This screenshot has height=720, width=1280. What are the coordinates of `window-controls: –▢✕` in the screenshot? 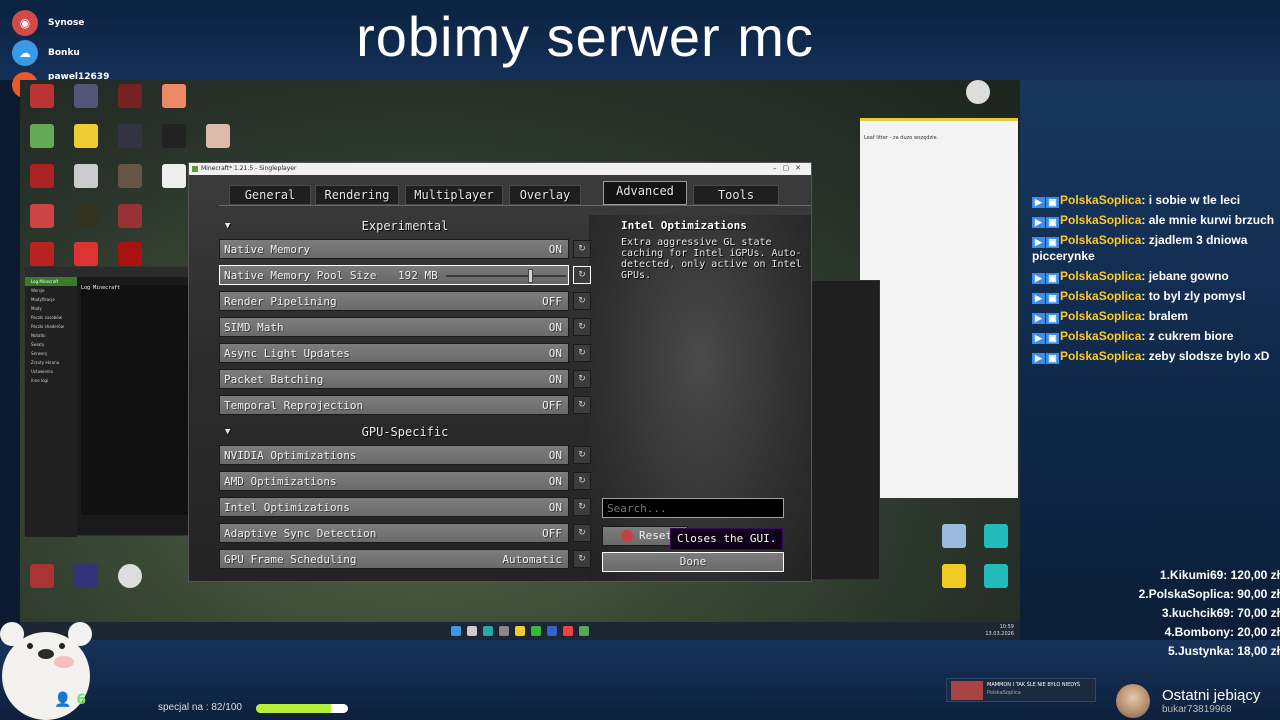 It's located at (790, 168).